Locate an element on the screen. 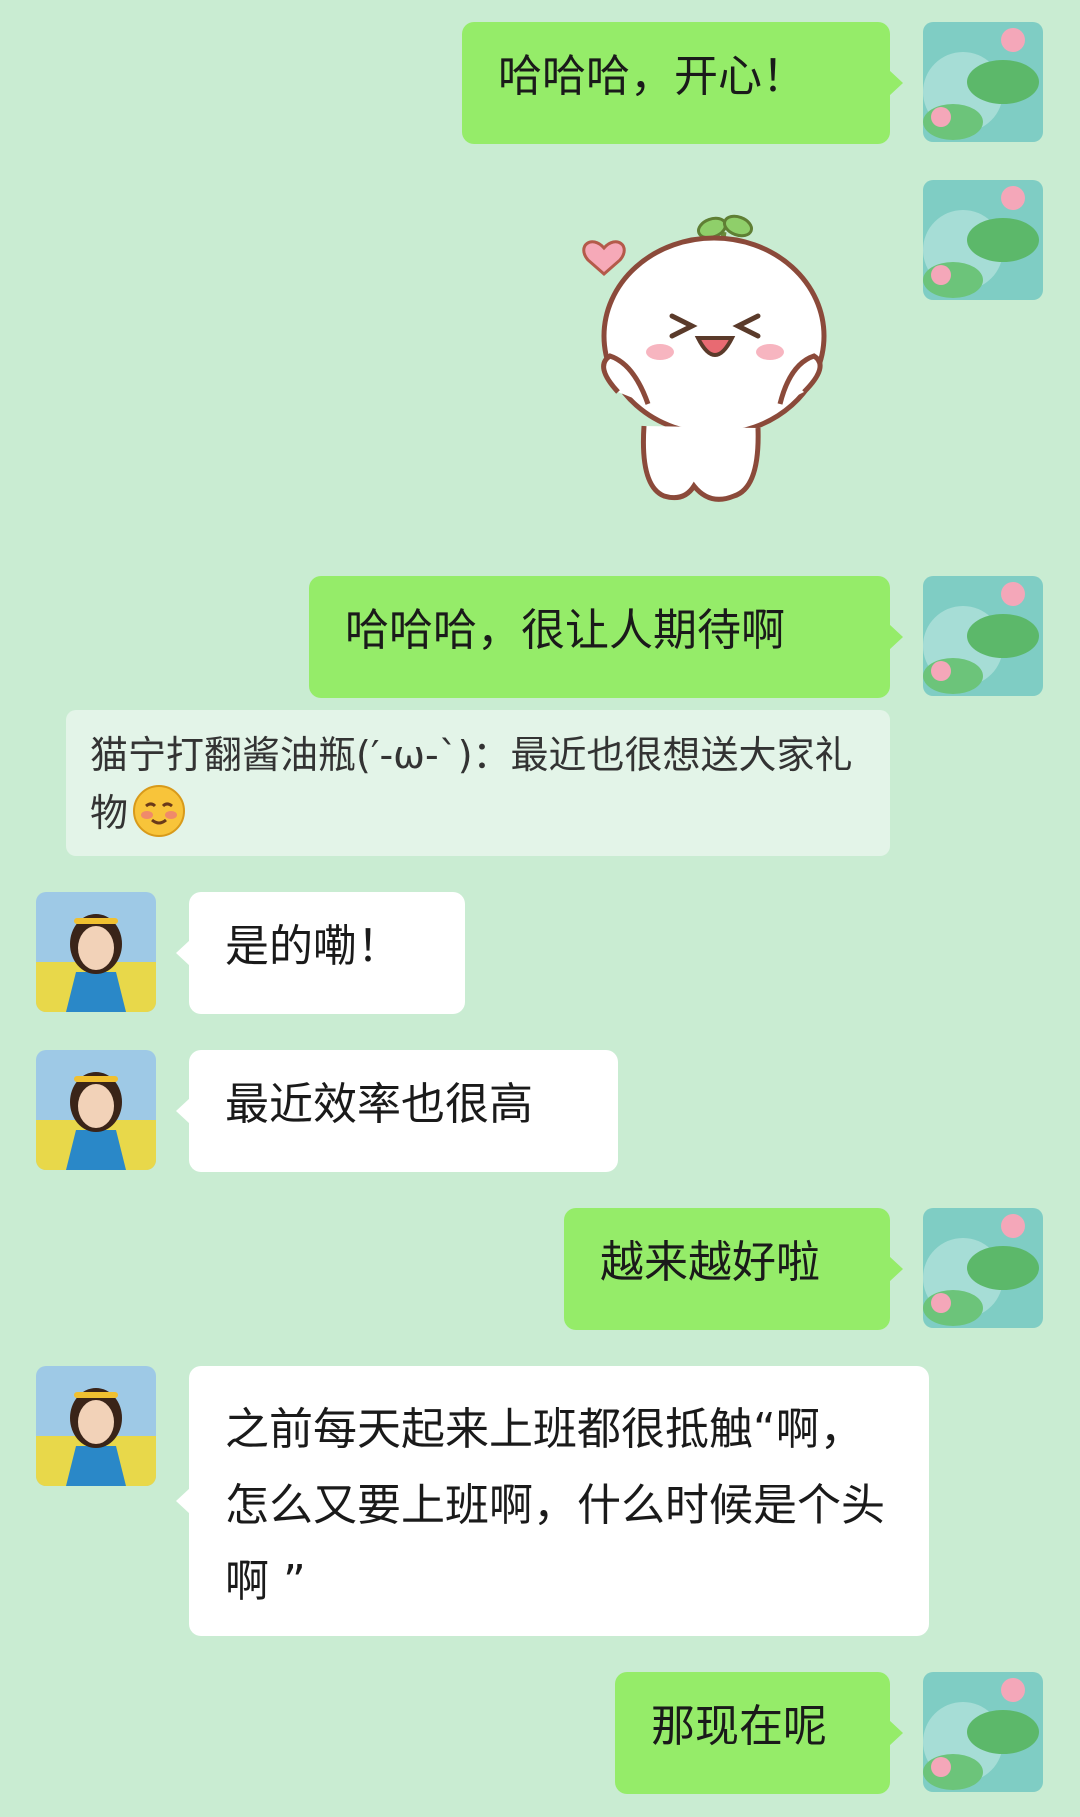 This screenshot has width=1080, height=1817. quoted-message: 猫宁打翻酱油瓶(′-ω-`)：最近也很想送大家礼物 is located at coordinates (478, 783).